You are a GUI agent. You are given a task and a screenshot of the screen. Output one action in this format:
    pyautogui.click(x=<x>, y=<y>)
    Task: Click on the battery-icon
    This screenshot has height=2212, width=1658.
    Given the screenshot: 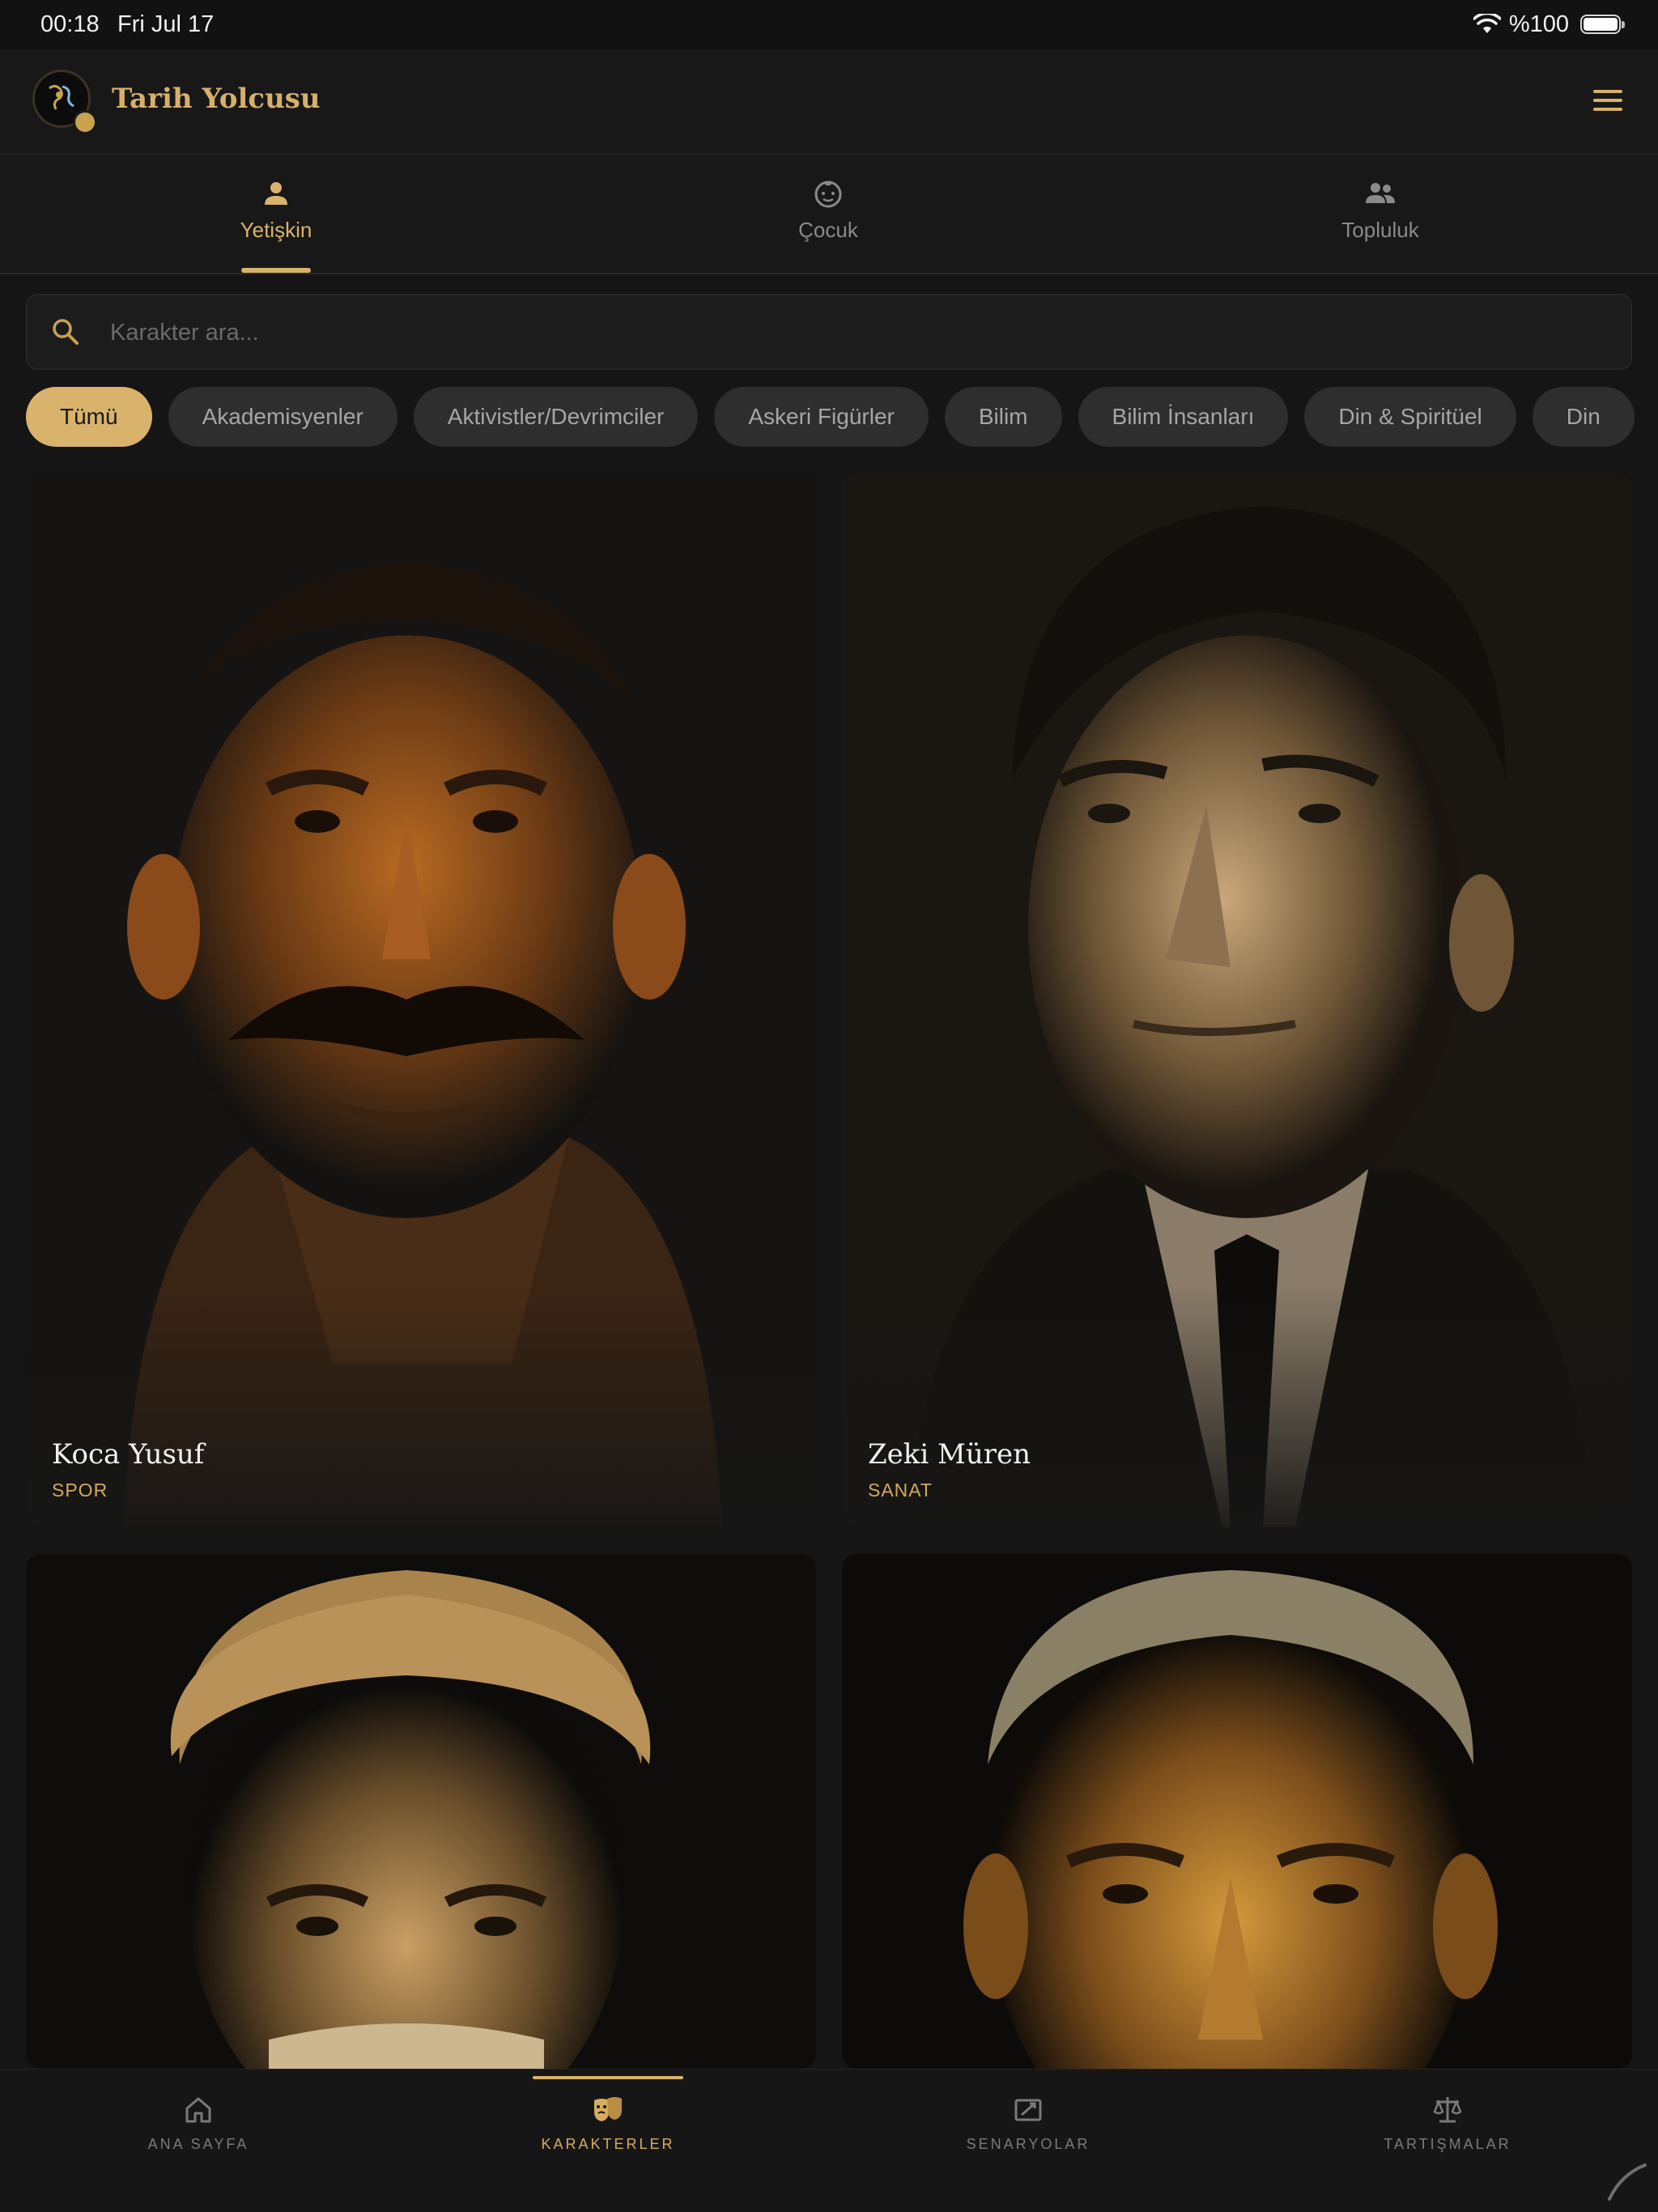 What is the action you would take?
    pyautogui.click(x=1602, y=24)
    